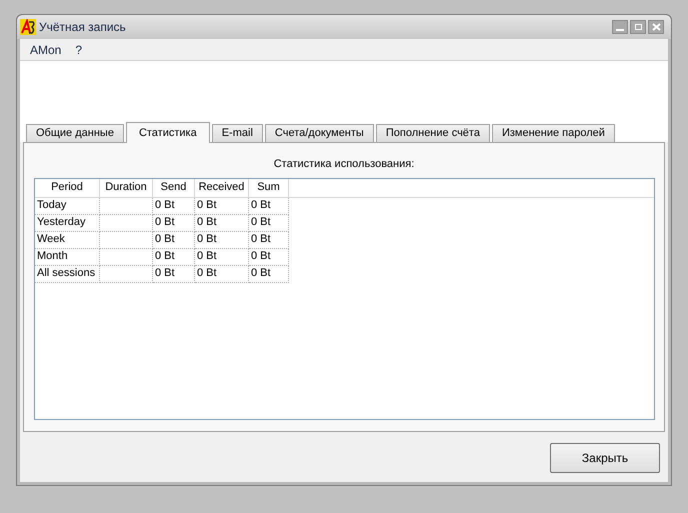 This screenshot has height=513, width=688. I want to click on column-header: Period, so click(67, 187).